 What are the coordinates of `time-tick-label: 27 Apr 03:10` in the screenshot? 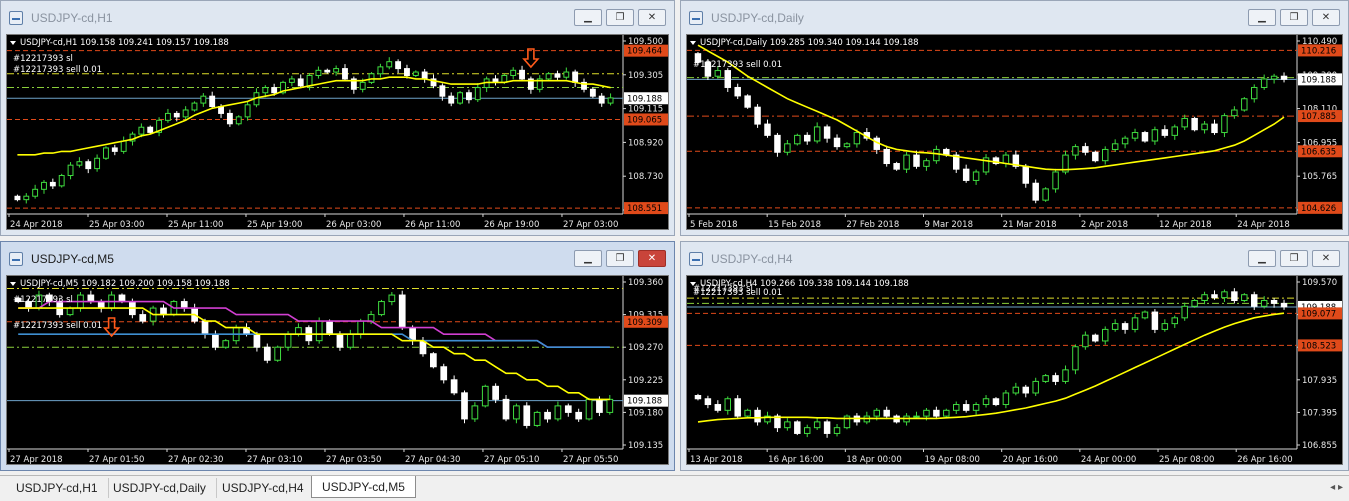 It's located at (274, 460).